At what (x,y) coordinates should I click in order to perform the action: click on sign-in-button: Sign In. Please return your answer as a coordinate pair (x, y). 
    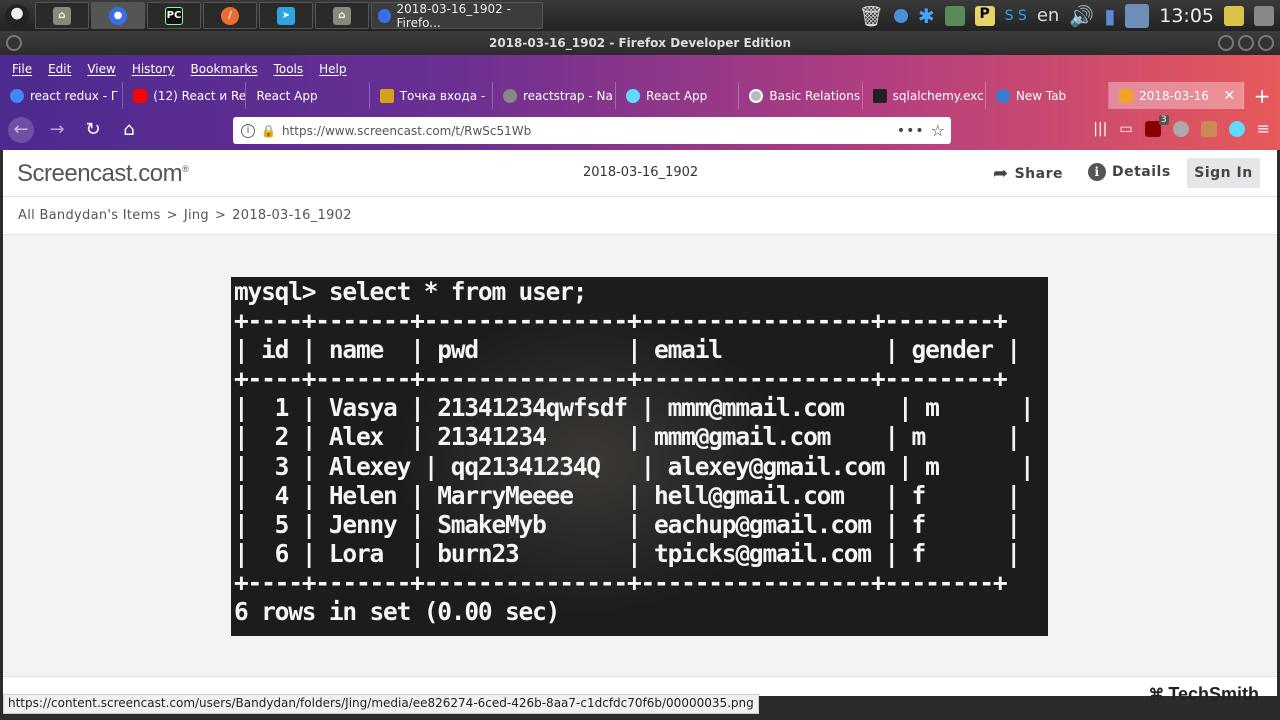
    Looking at the image, I should click on (1223, 173).